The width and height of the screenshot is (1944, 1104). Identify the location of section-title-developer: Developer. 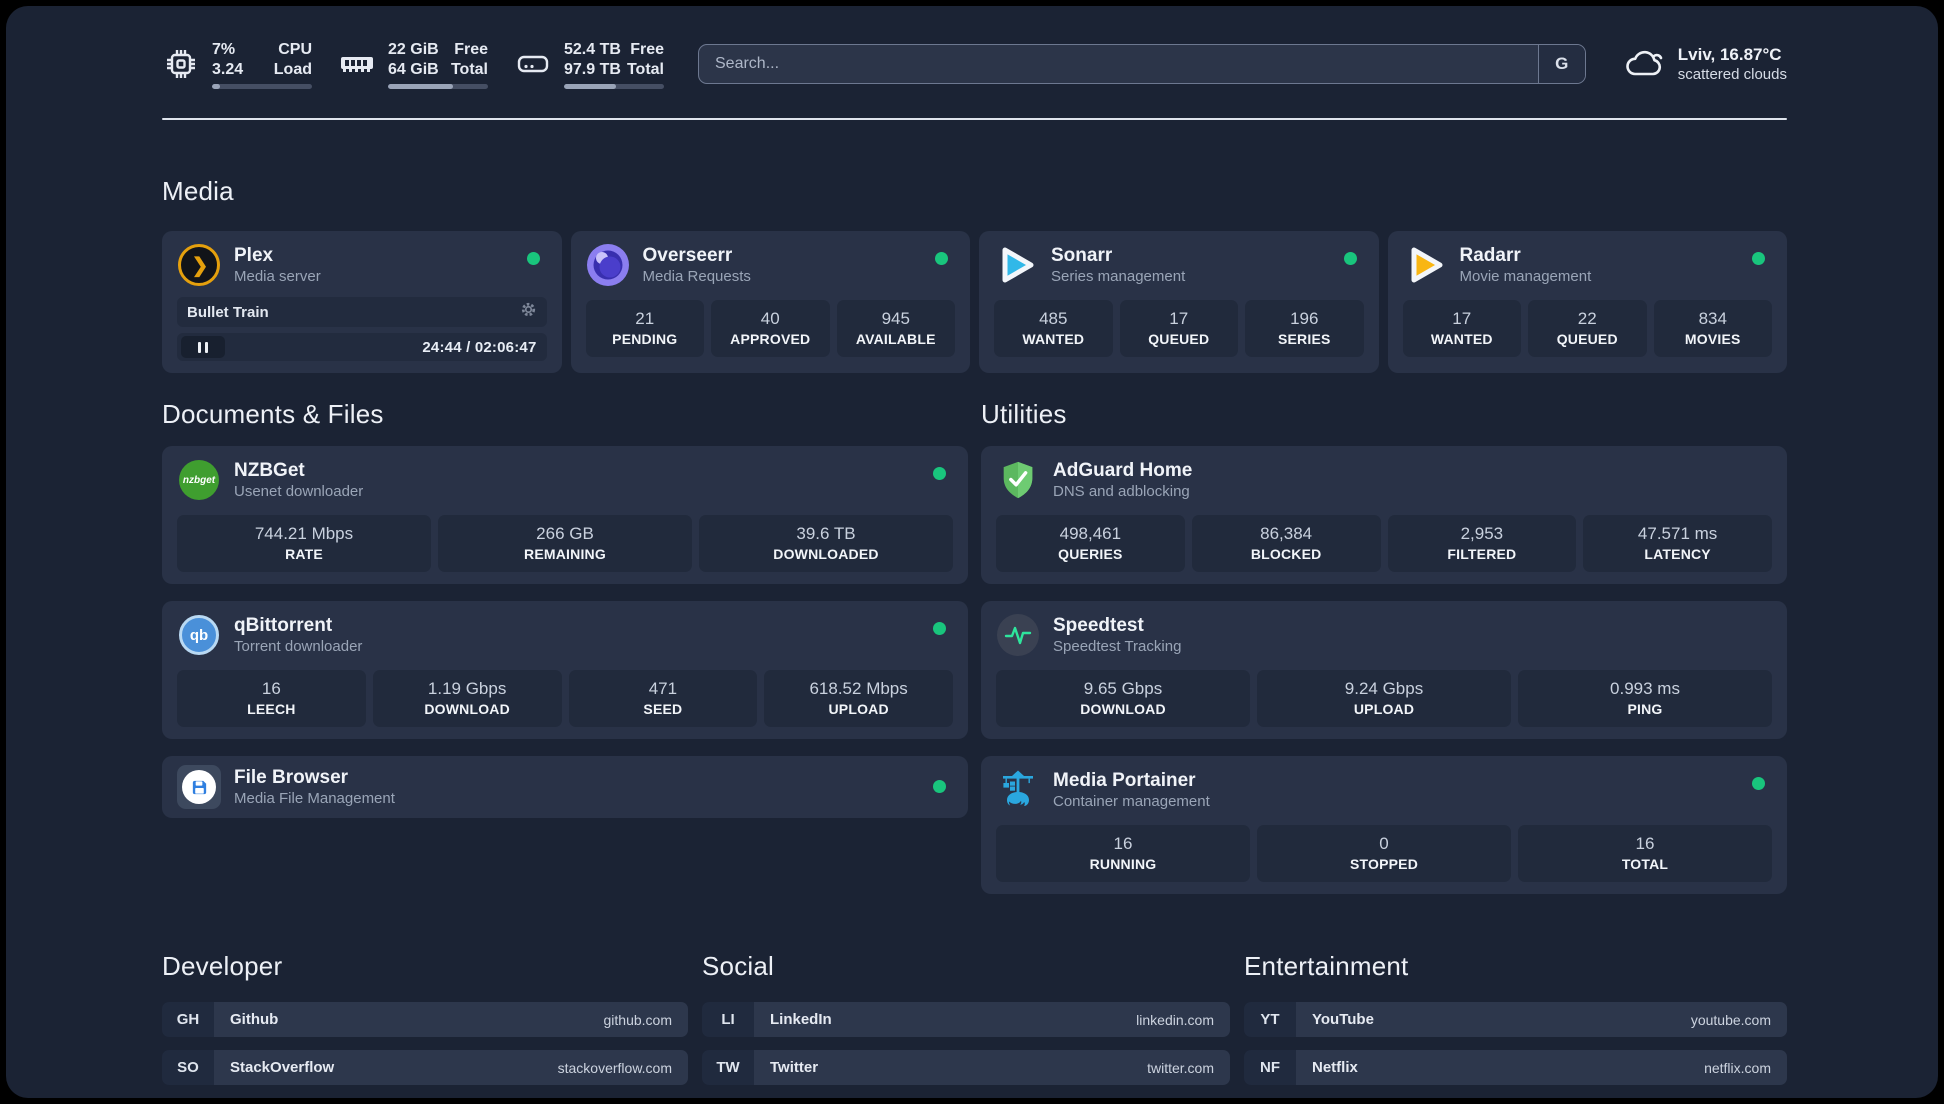
(222, 966).